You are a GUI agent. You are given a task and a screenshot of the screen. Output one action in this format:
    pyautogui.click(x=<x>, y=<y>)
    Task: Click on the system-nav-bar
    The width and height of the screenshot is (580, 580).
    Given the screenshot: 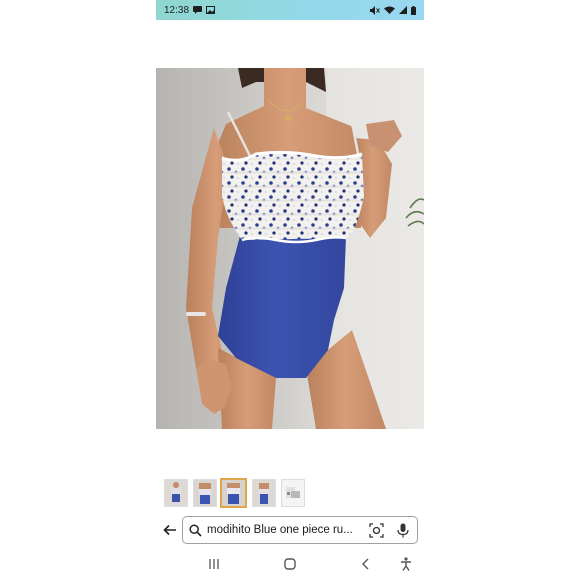 What is the action you would take?
    pyautogui.click(x=290, y=564)
    